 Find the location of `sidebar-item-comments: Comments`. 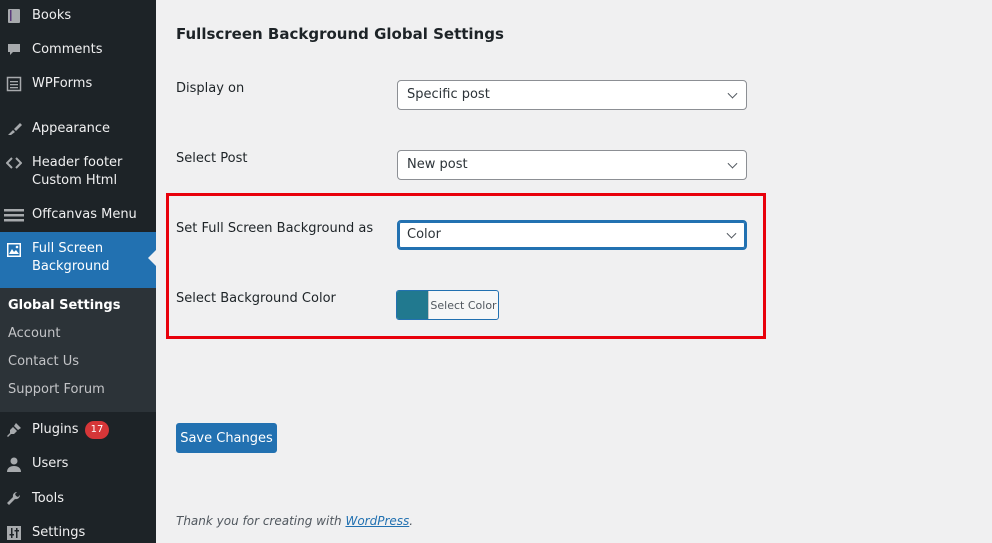

sidebar-item-comments: Comments is located at coordinates (78, 51).